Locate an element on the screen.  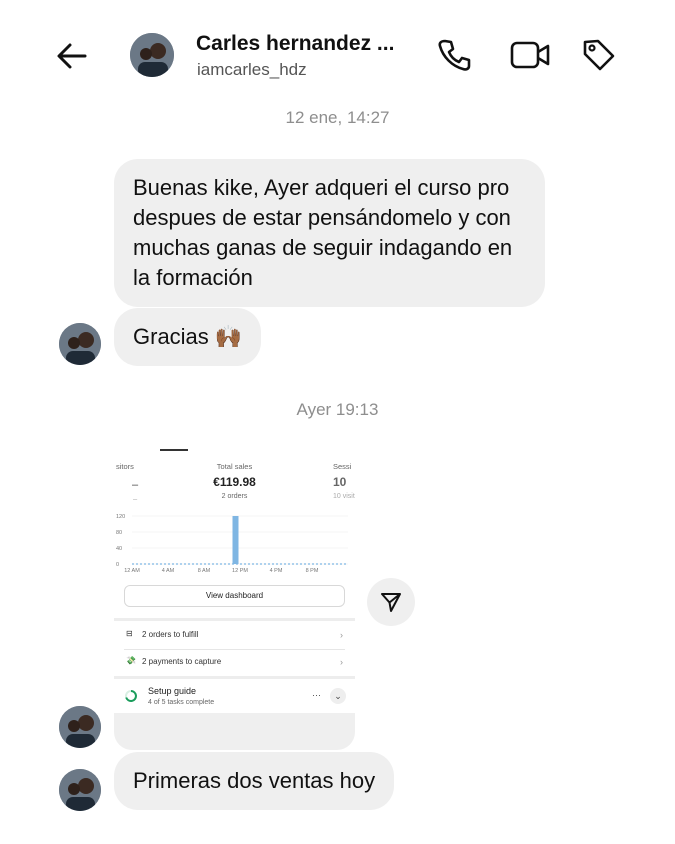
package-icon: ⊟ is located at coordinates (129, 633).